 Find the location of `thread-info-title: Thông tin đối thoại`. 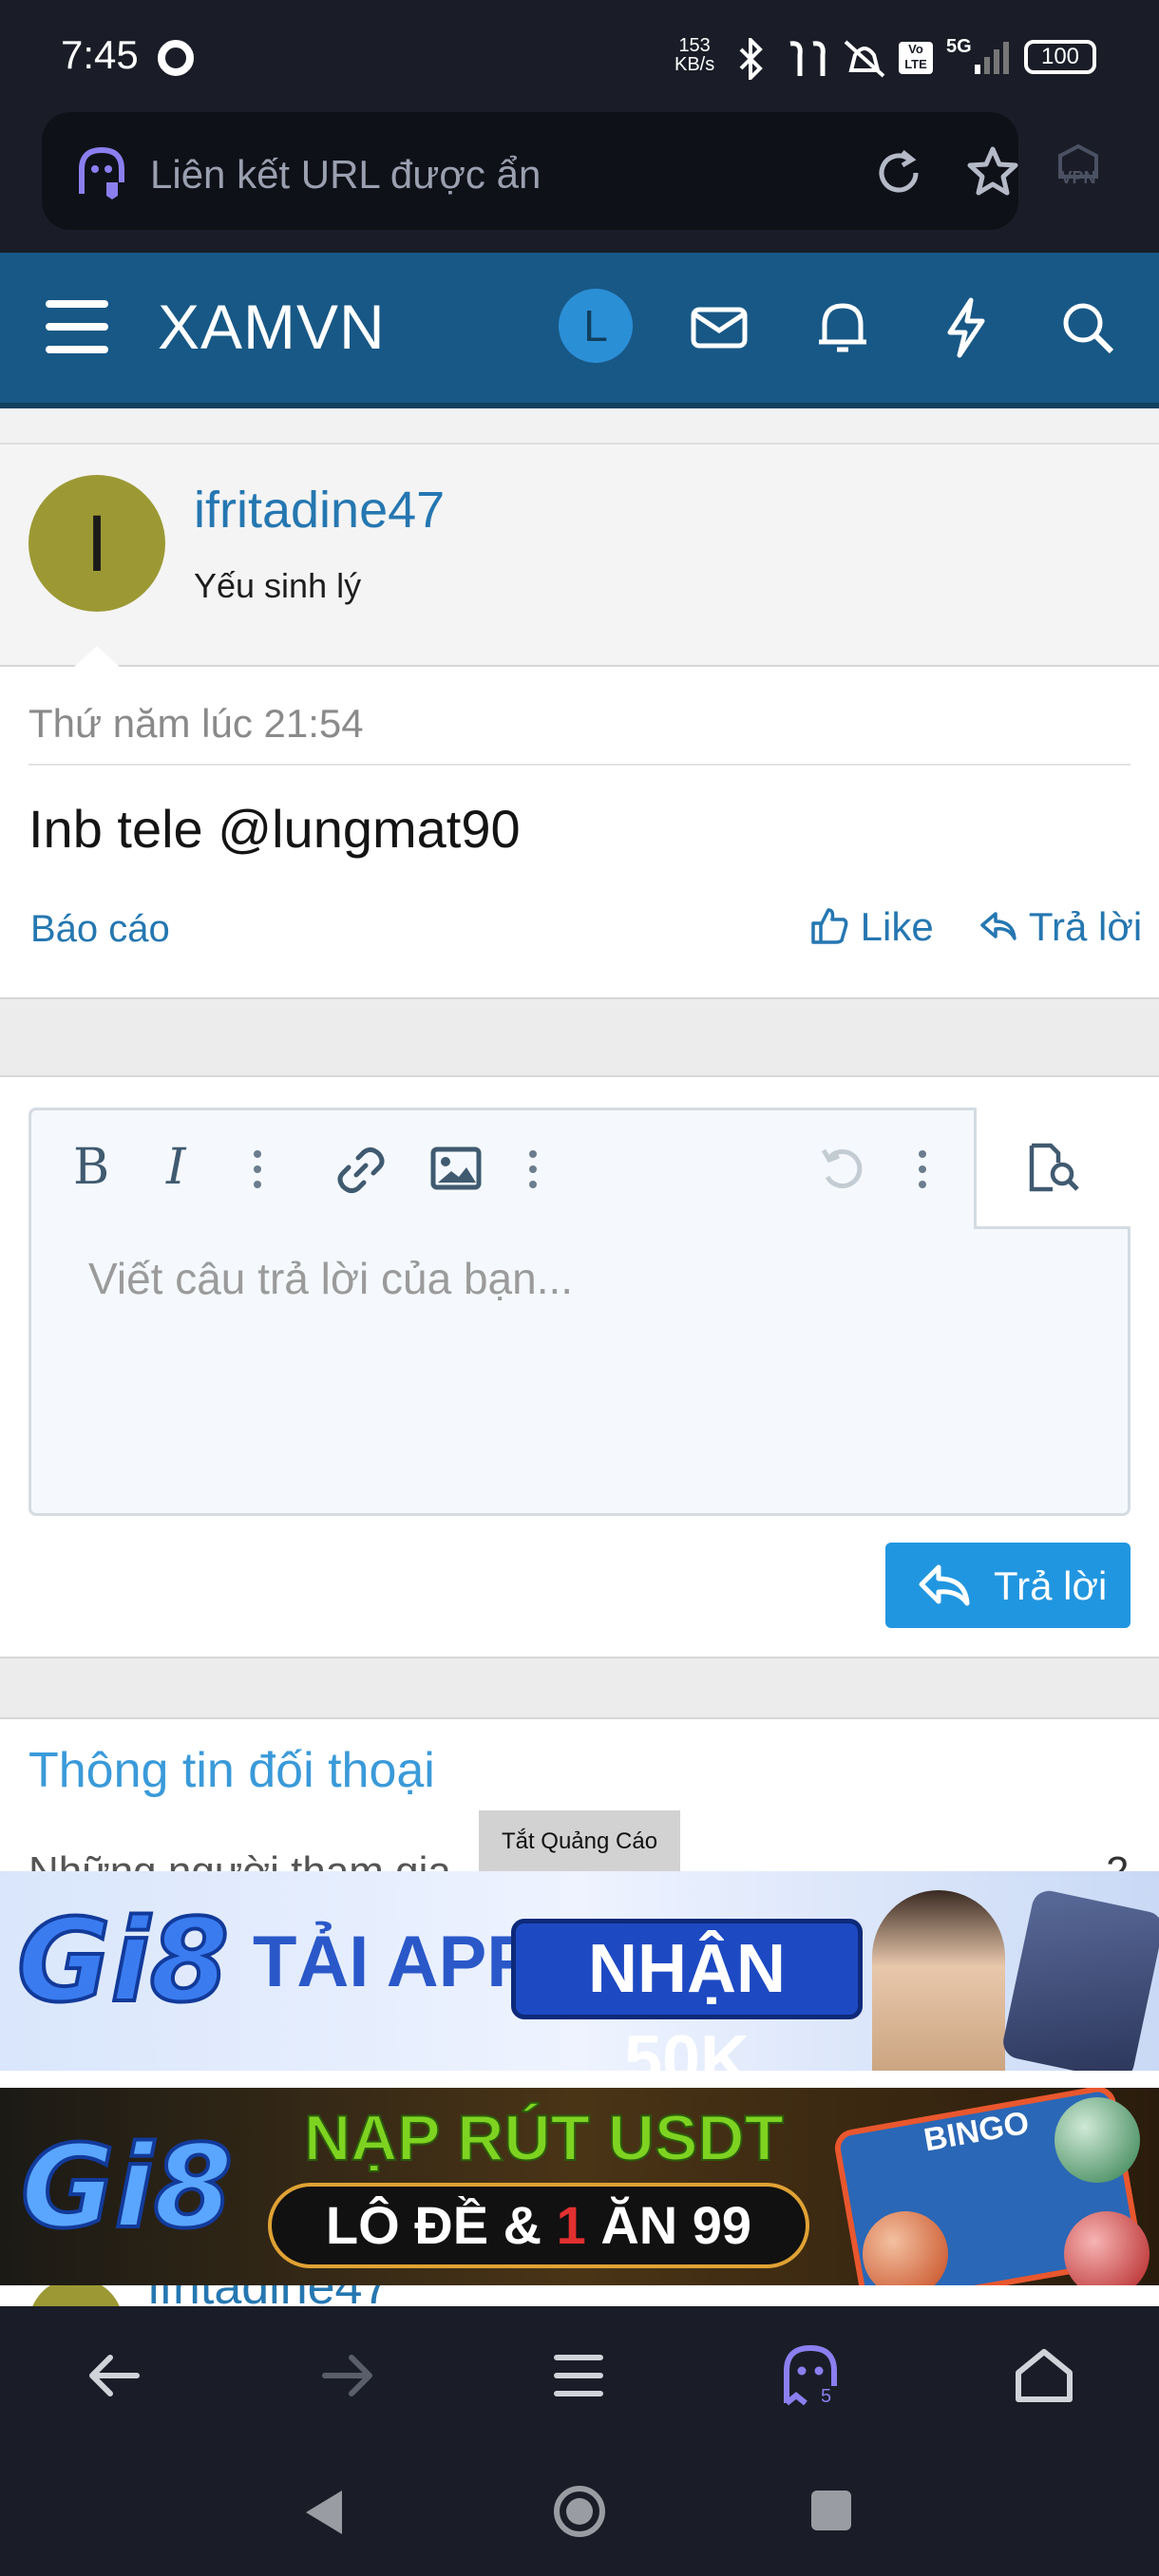

thread-info-title: Thông tin đối thoại is located at coordinates (231, 1770).